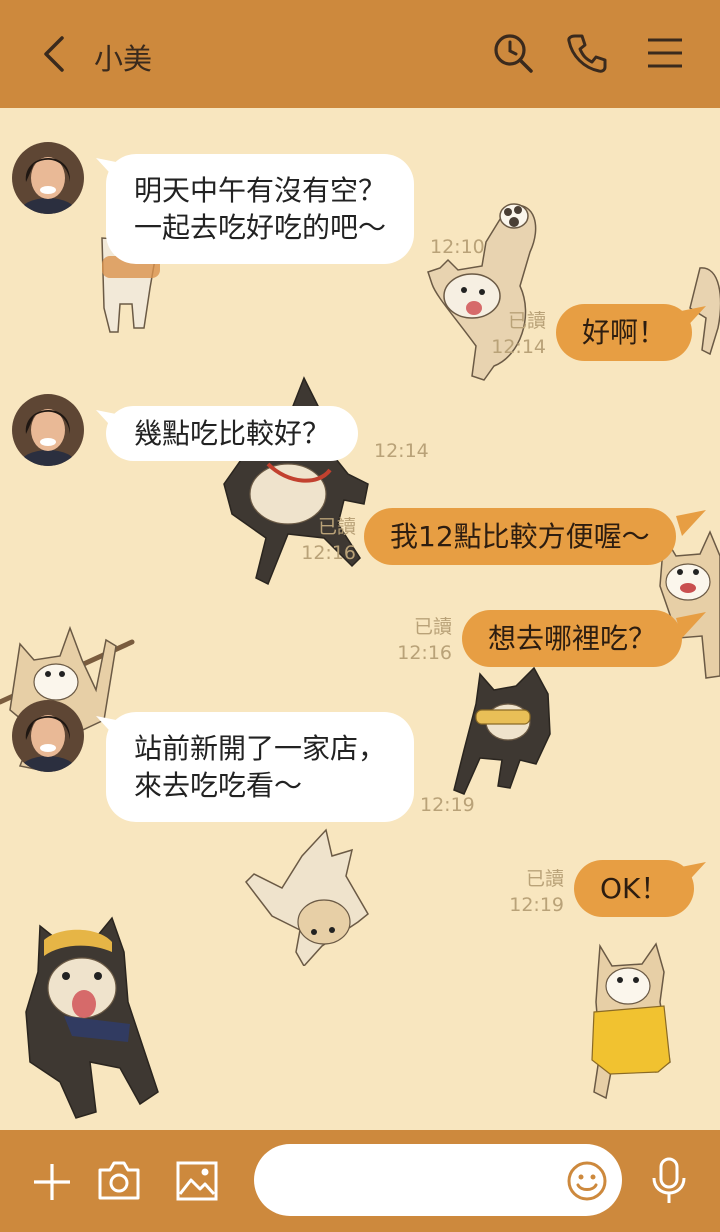 The image size is (720, 1232). Describe the element at coordinates (360, 1181) in the screenshot. I see `message-composer` at that location.